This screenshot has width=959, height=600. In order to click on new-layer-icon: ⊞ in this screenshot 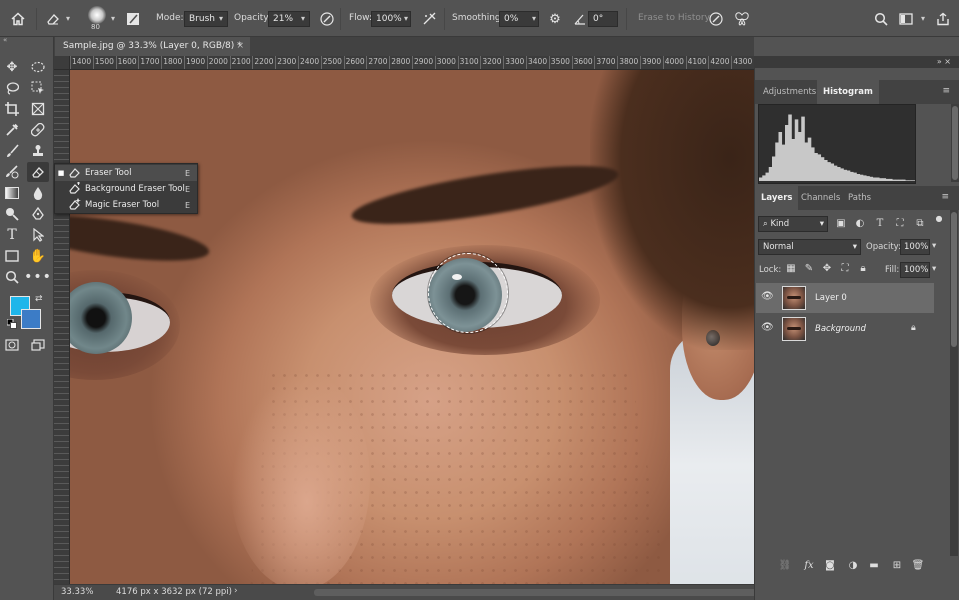, I will do `click(897, 565)`.